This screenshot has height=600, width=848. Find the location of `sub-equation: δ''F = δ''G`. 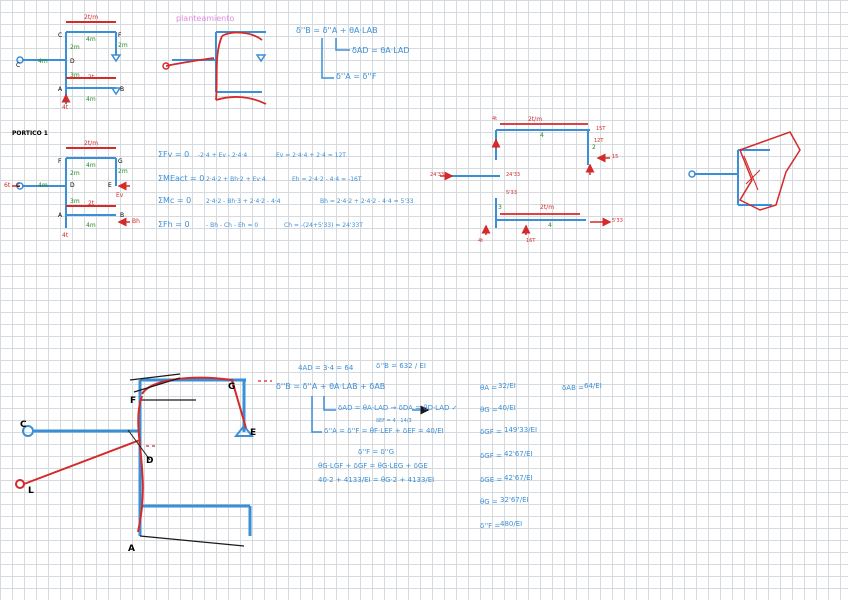

sub-equation: δ''F = δ''G is located at coordinates (376, 452).